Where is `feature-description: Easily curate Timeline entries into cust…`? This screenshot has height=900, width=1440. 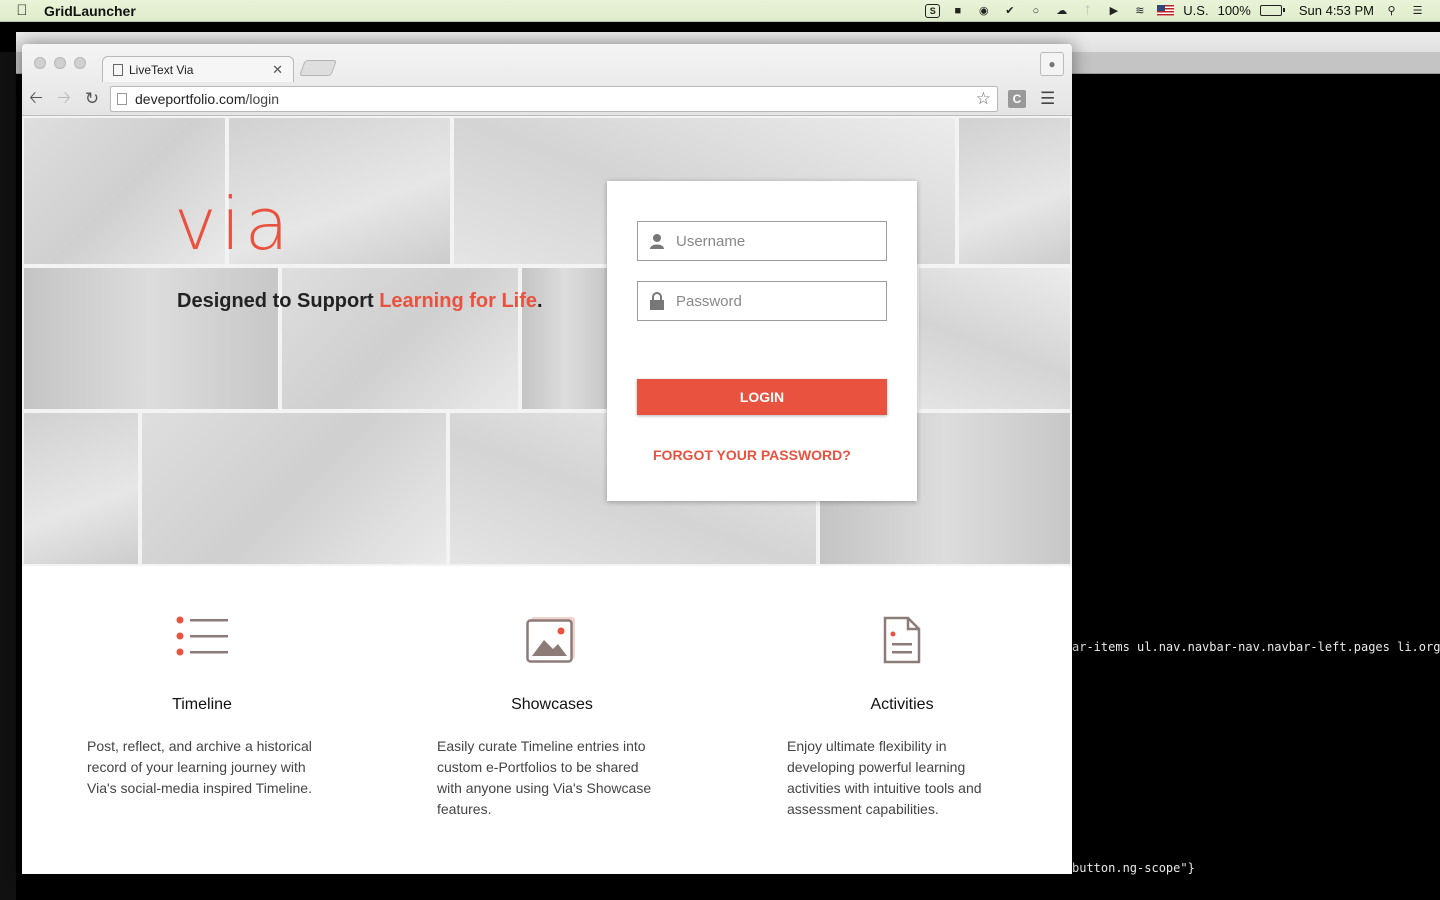 feature-description: Easily curate Timeline entries into cust… is located at coordinates (544, 777).